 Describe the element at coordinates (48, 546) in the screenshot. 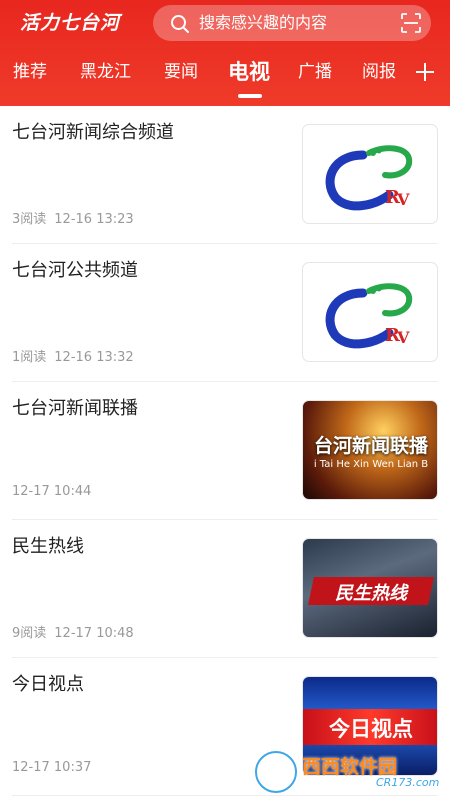

I see `item-title: 民生热线` at that location.